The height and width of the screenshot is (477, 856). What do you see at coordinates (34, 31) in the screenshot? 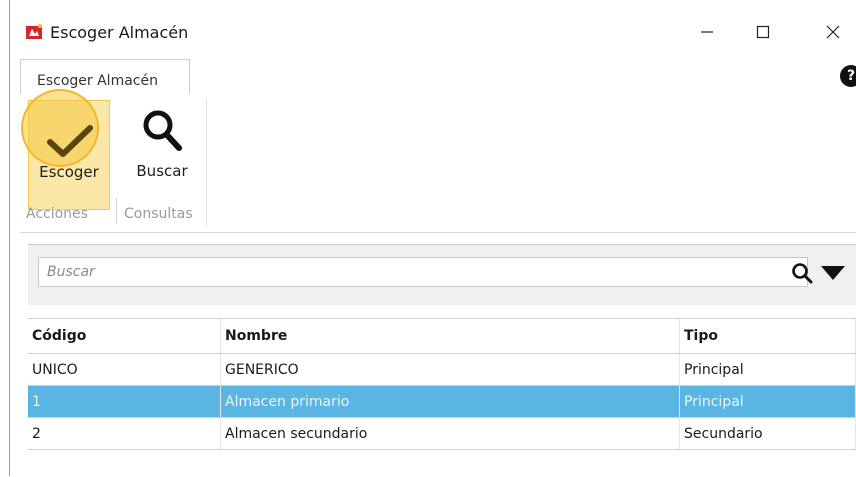
I see `app-icon` at bounding box center [34, 31].